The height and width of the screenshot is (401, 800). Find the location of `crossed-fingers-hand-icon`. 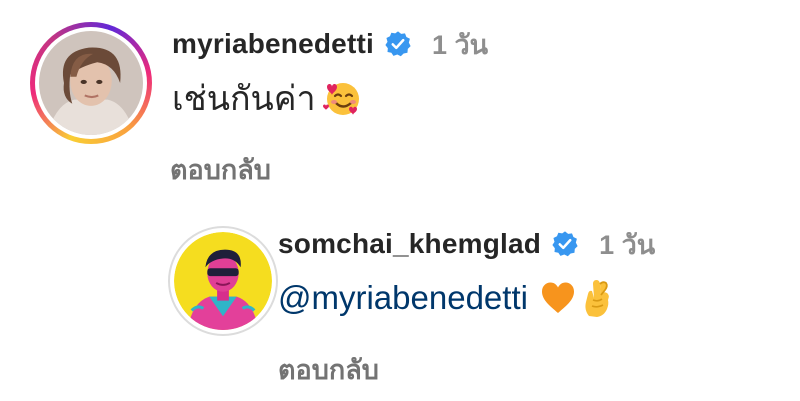

crossed-fingers-hand-icon is located at coordinates (597, 298).